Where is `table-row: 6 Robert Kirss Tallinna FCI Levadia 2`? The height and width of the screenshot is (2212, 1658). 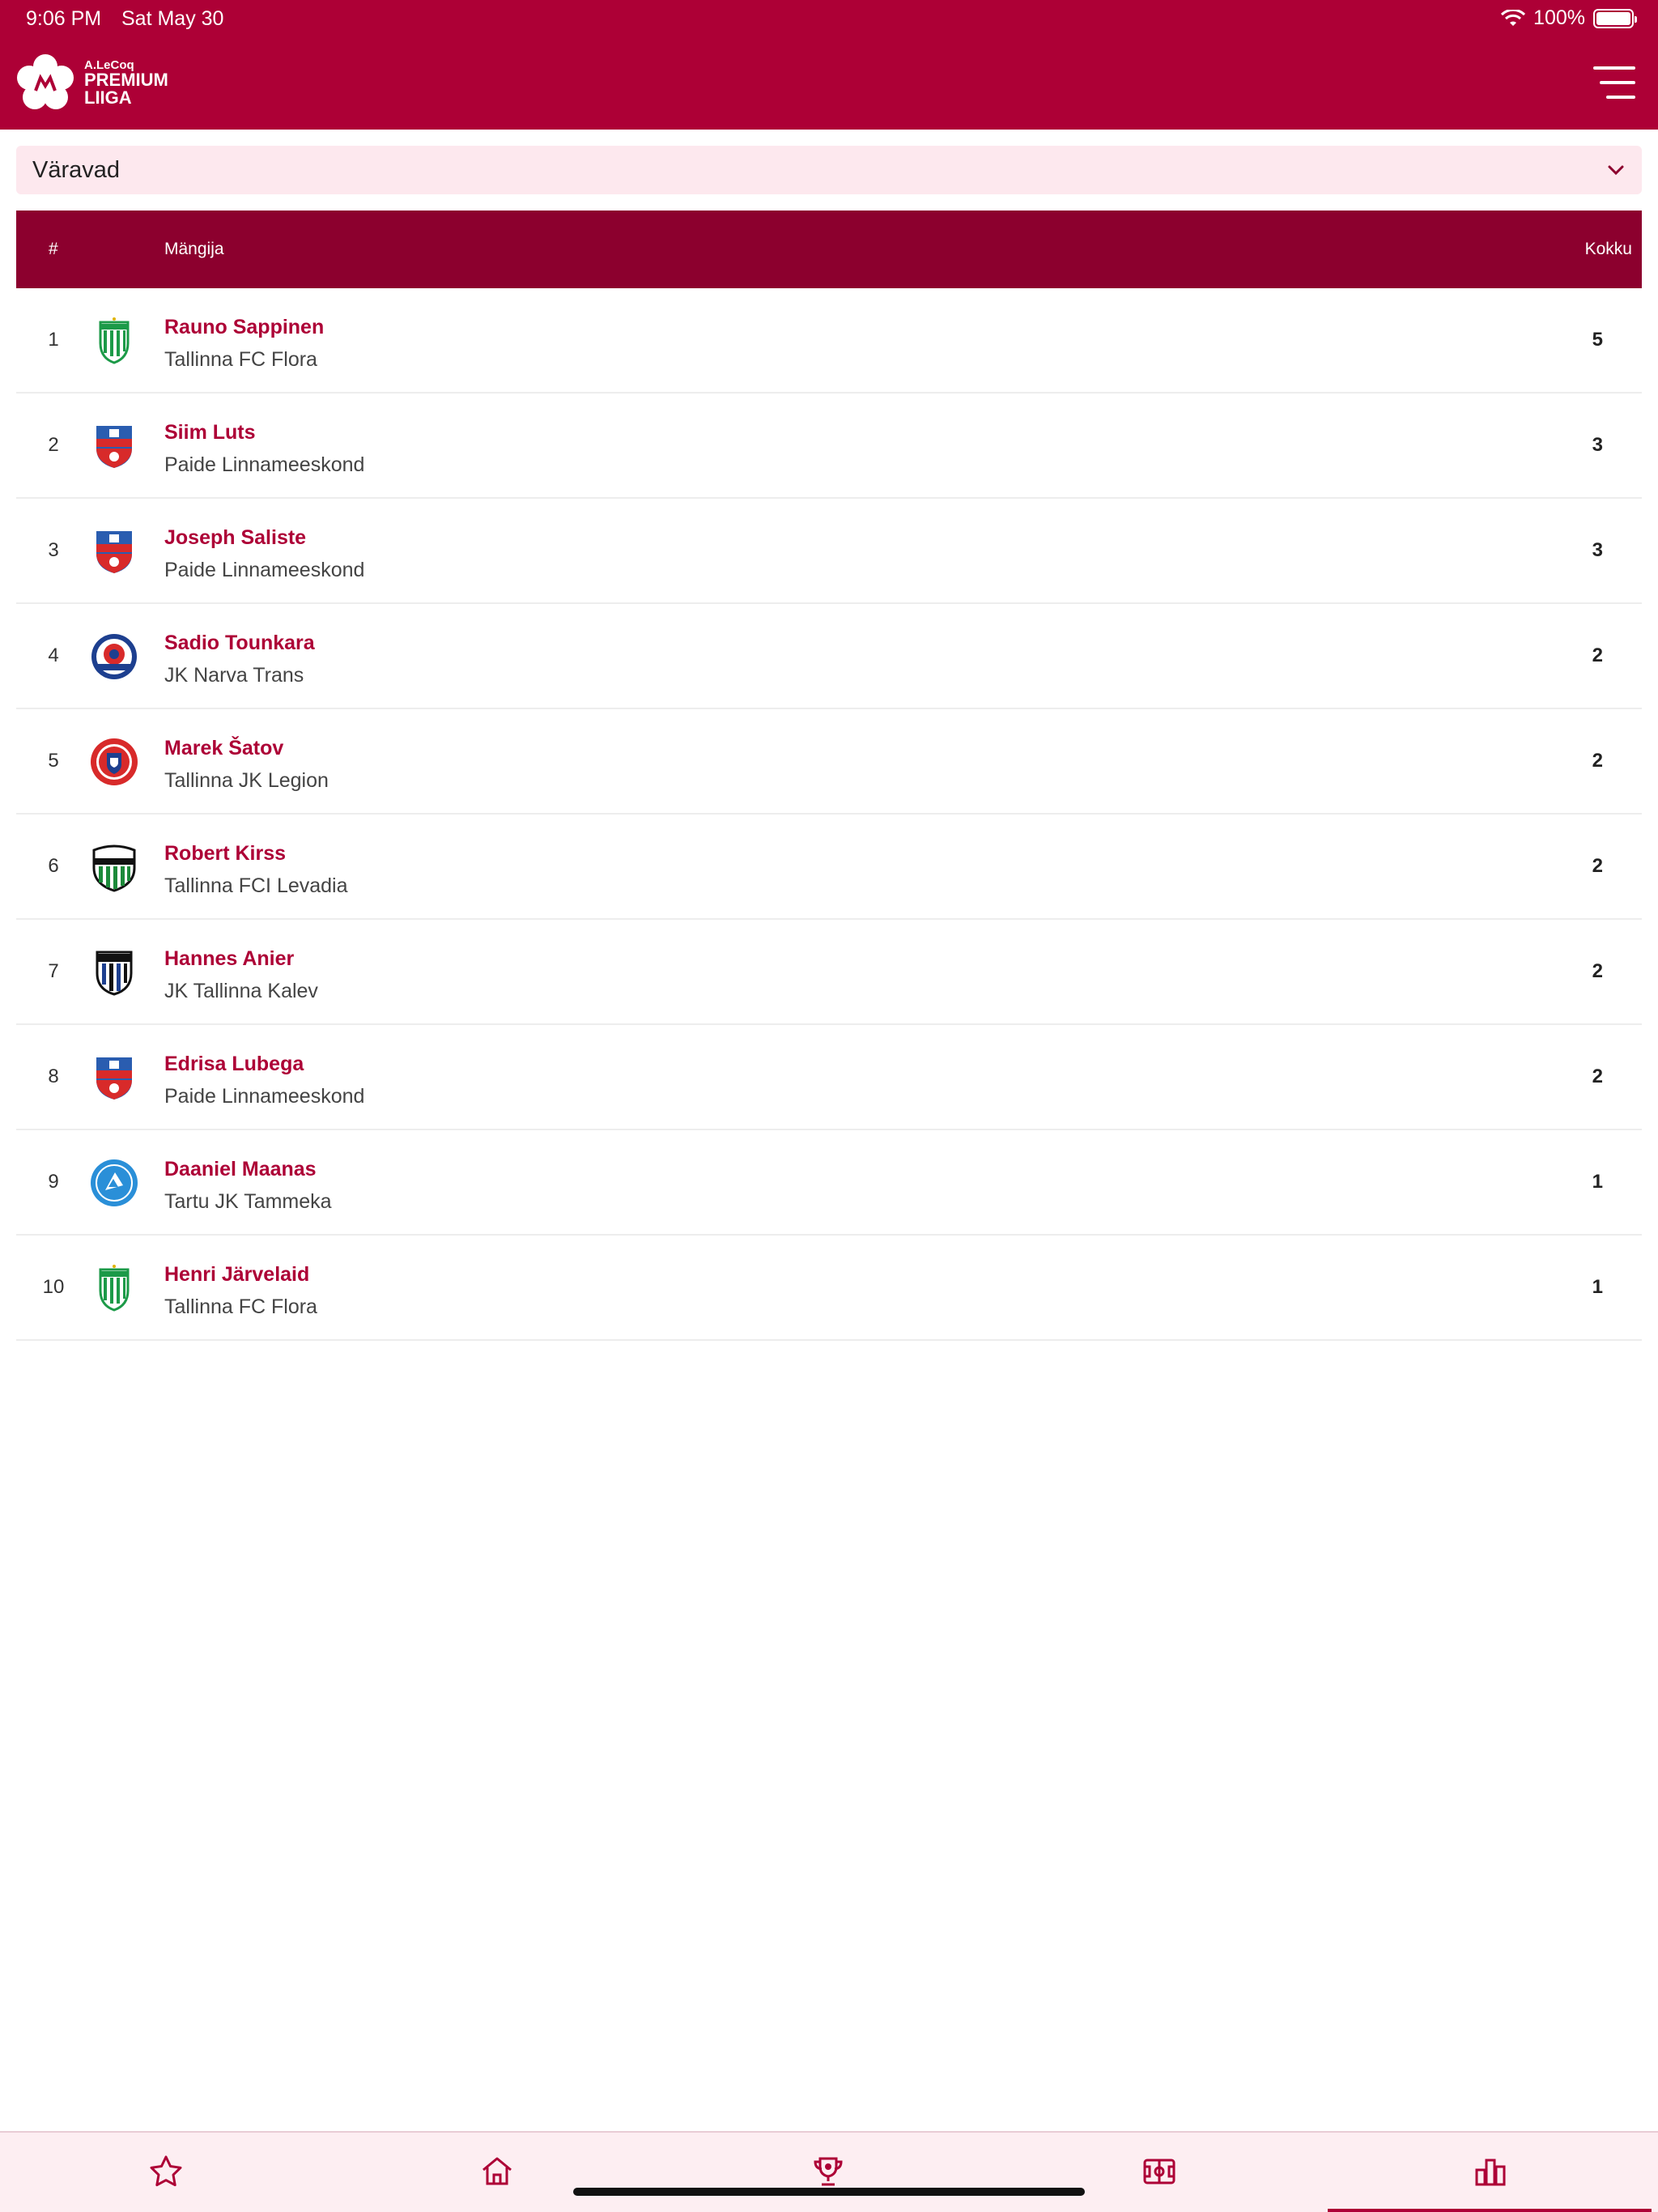 table-row: 6 Robert Kirss Tallinna FCI Levadia 2 is located at coordinates (829, 868).